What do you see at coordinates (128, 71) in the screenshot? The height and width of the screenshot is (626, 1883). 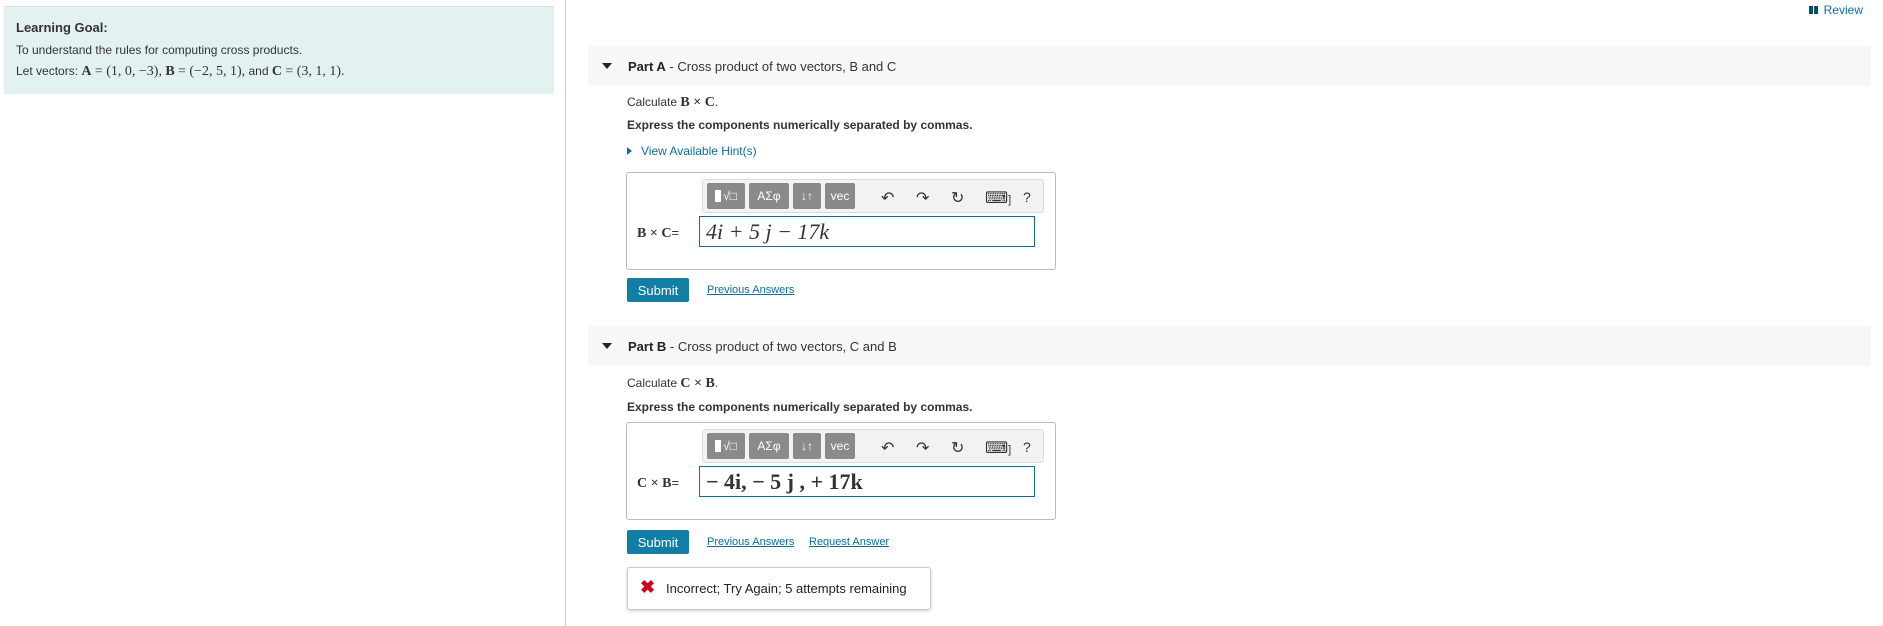 I see `vector-a-value: = (1, 0, −3),` at bounding box center [128, 71].